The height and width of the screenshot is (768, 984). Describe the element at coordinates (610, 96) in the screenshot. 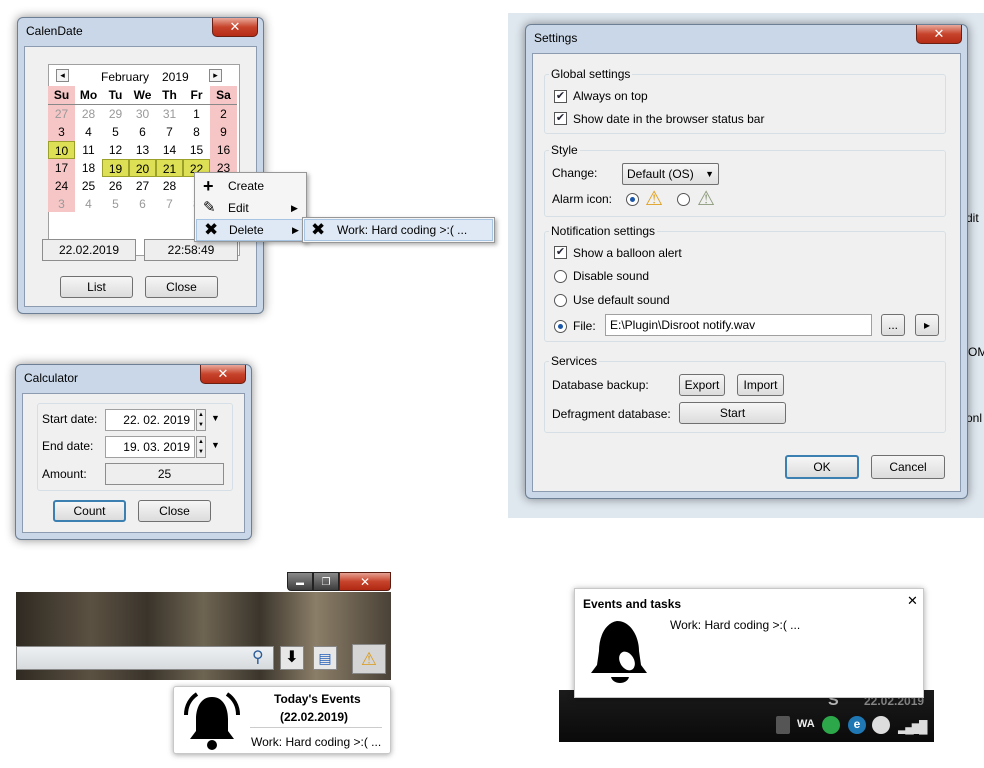

I see `always-on-top-label: Always on top` at that location.